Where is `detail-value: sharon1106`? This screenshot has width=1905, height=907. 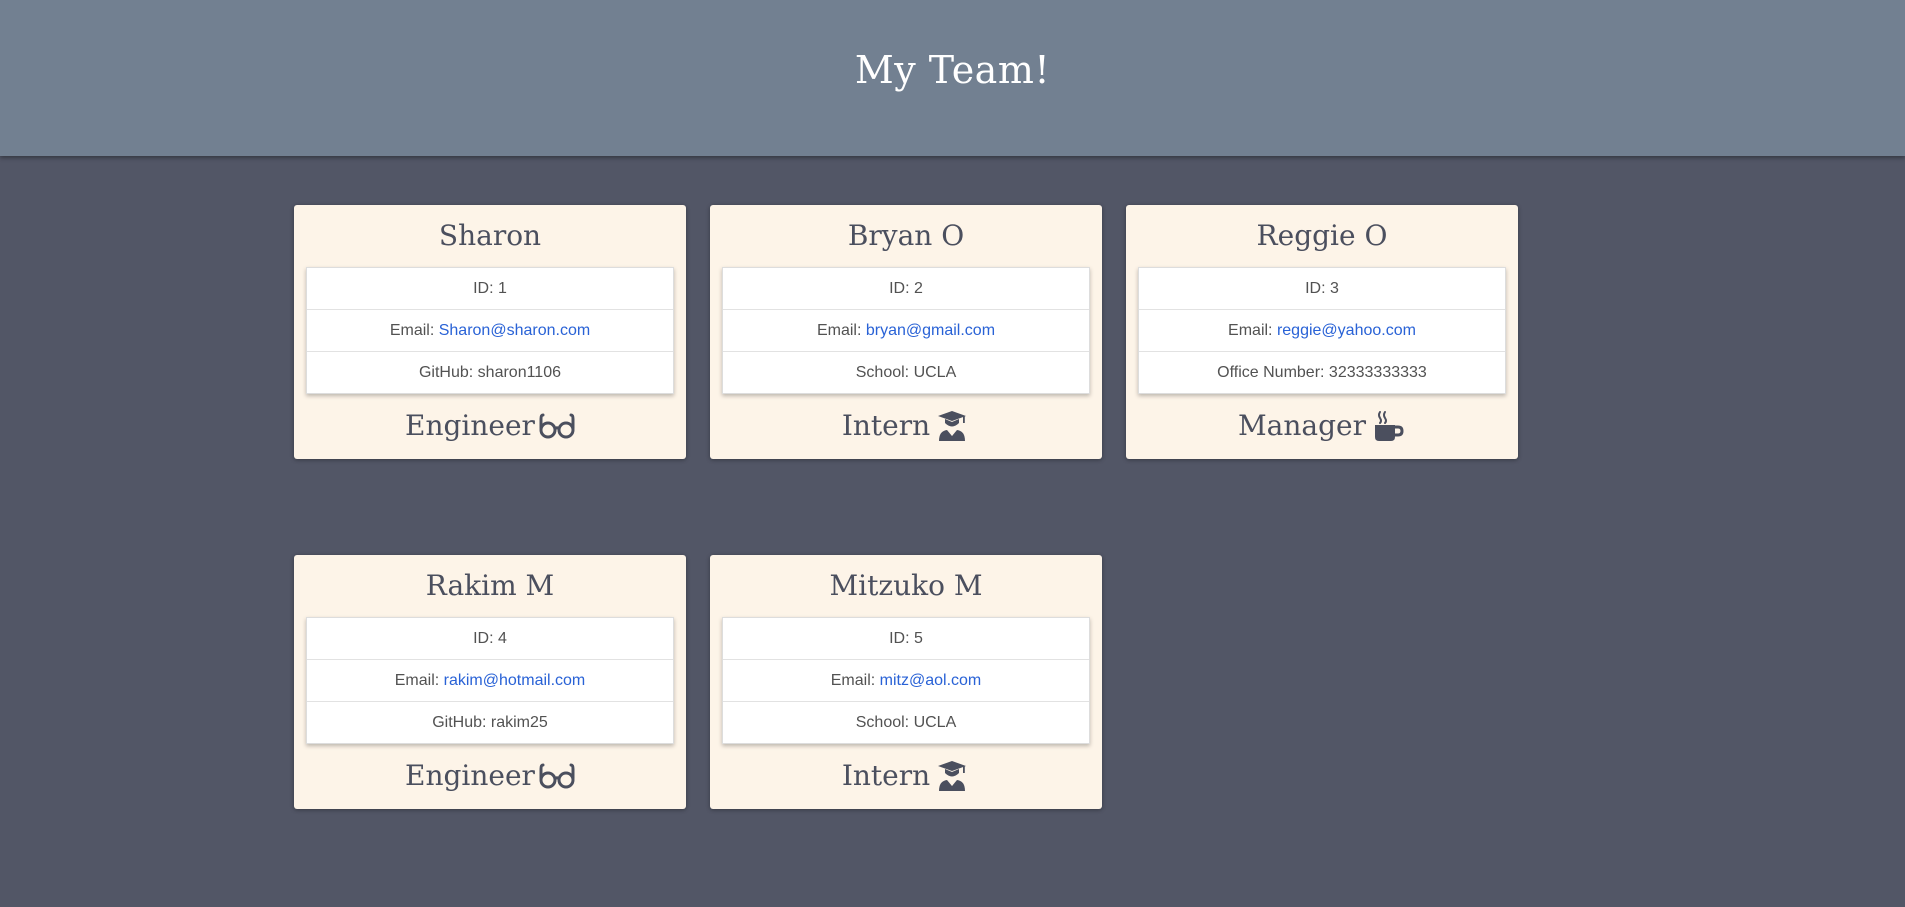
detail-value: sharon1106 is located at coordinates (519, 372).